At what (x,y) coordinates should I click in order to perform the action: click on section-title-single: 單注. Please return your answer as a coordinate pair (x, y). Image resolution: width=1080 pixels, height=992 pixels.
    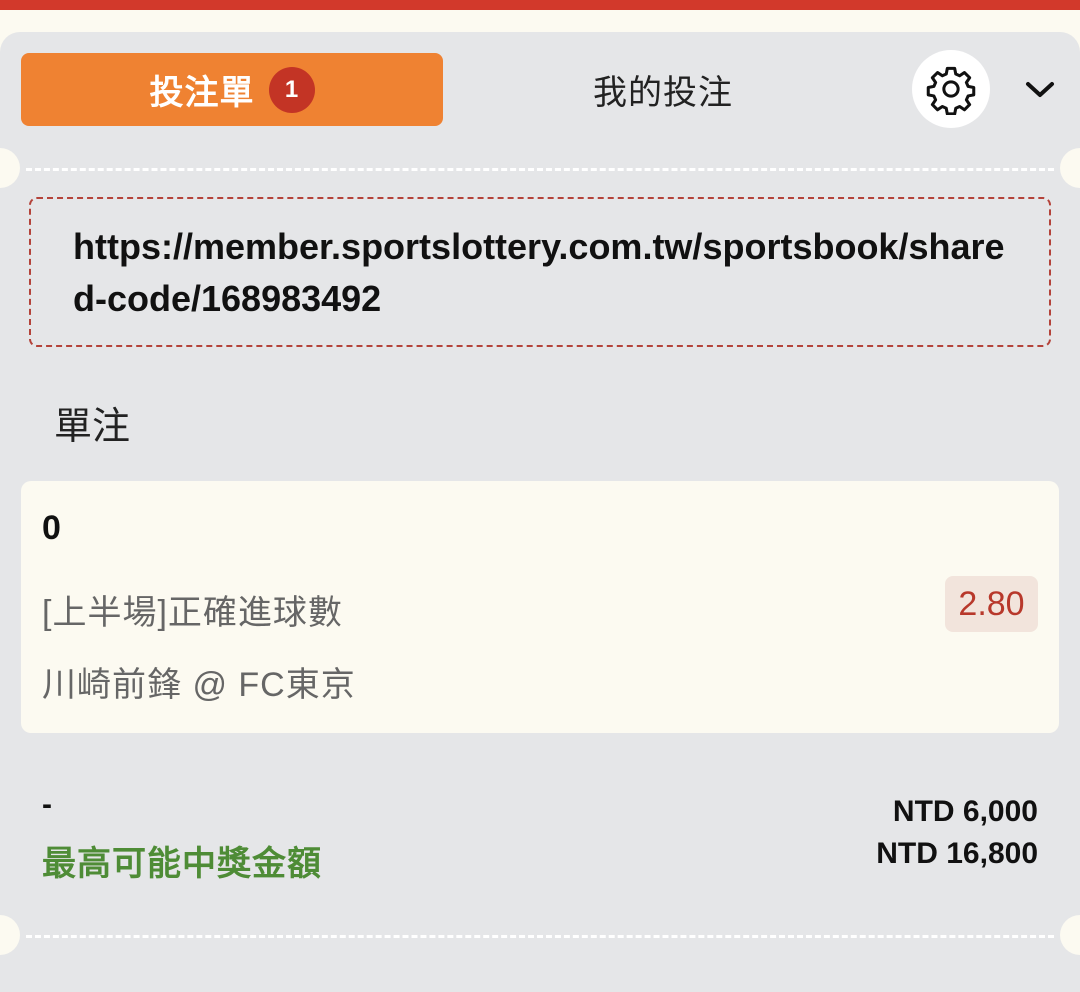
    Looking at the image, I should click on (92, 427).